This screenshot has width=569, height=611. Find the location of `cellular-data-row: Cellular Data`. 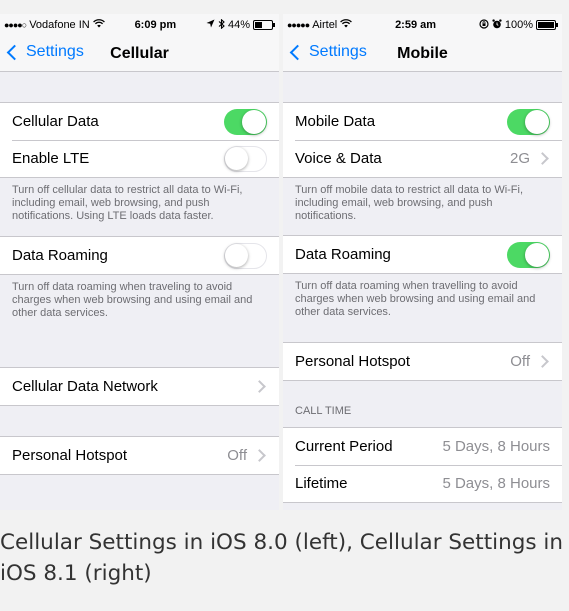

cellular-data-row: Cellular Data is located at coordinates (139, 121).